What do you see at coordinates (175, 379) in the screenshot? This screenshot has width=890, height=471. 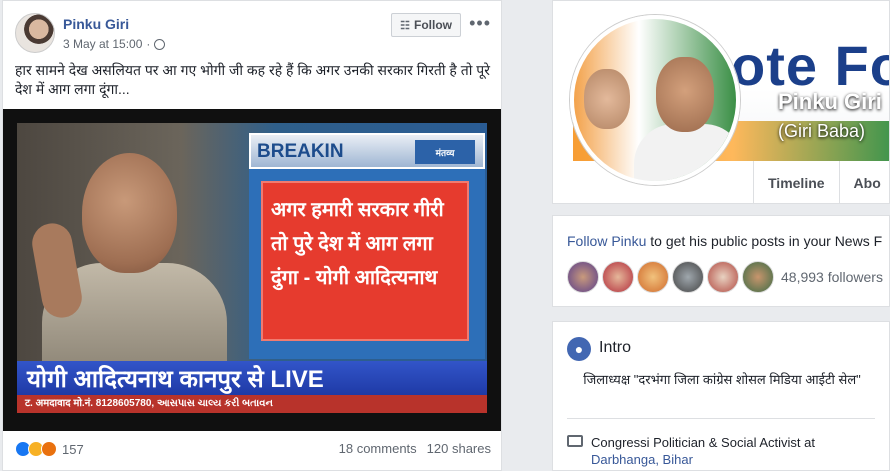 I see `ticker-text: योगी आदित्यनाथ कानपुर से LIVE` at bounding box center [175, 379].